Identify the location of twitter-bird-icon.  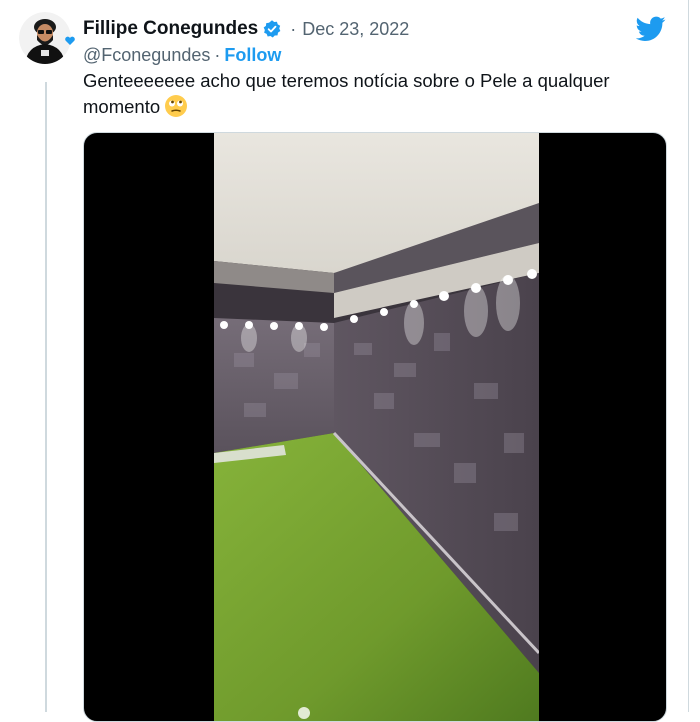
(650, 29).